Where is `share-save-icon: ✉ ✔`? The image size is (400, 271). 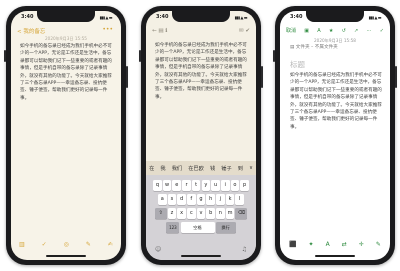 share-save-icon: ✉ ✔ is located at coordinates (244, 31).